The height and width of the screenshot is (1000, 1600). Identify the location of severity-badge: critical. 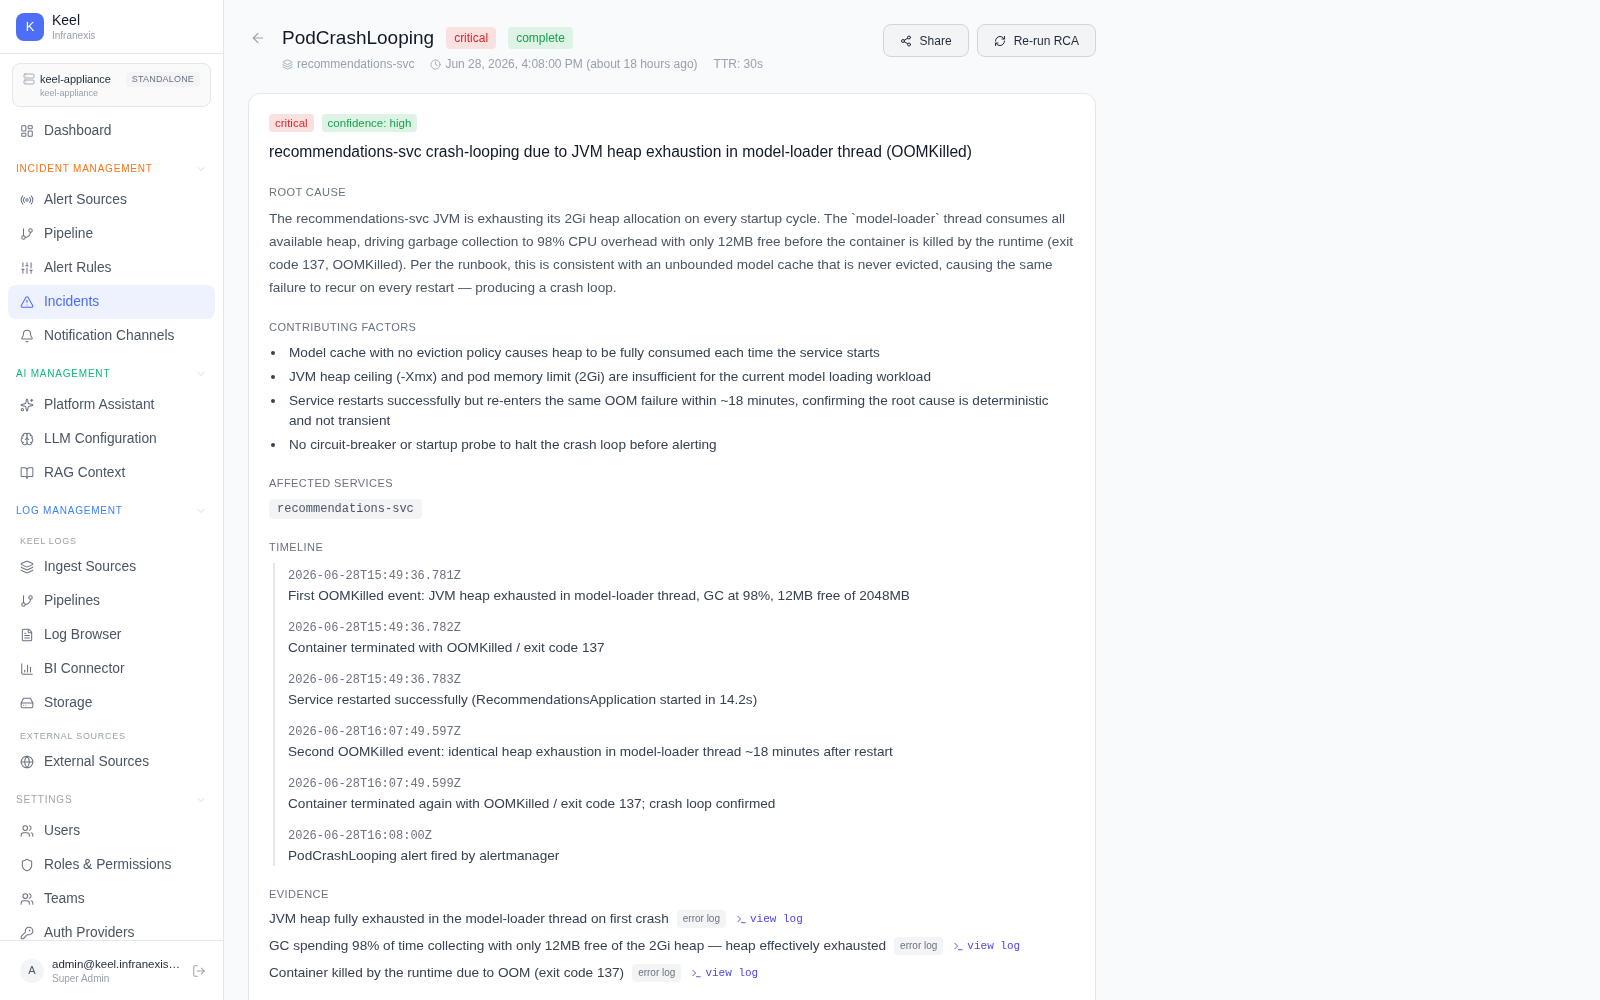
(291, 123).